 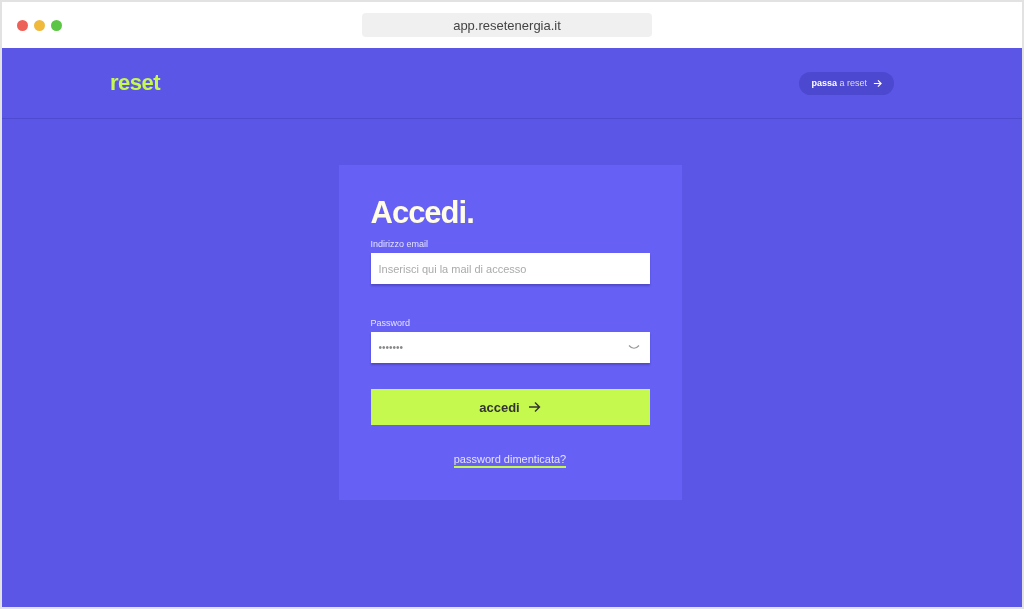 I want to click on maximize-icon, so click(x=56, y=25).